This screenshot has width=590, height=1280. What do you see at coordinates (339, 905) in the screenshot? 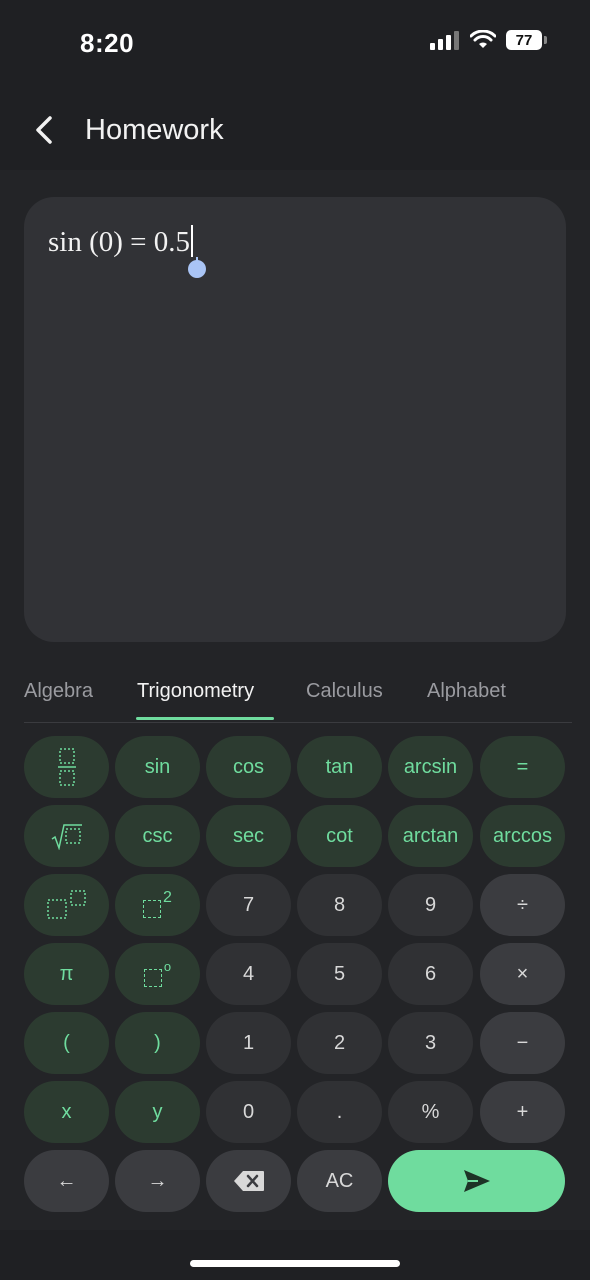
I see `digit-8-key: 8` at bounding box center [339, 905].